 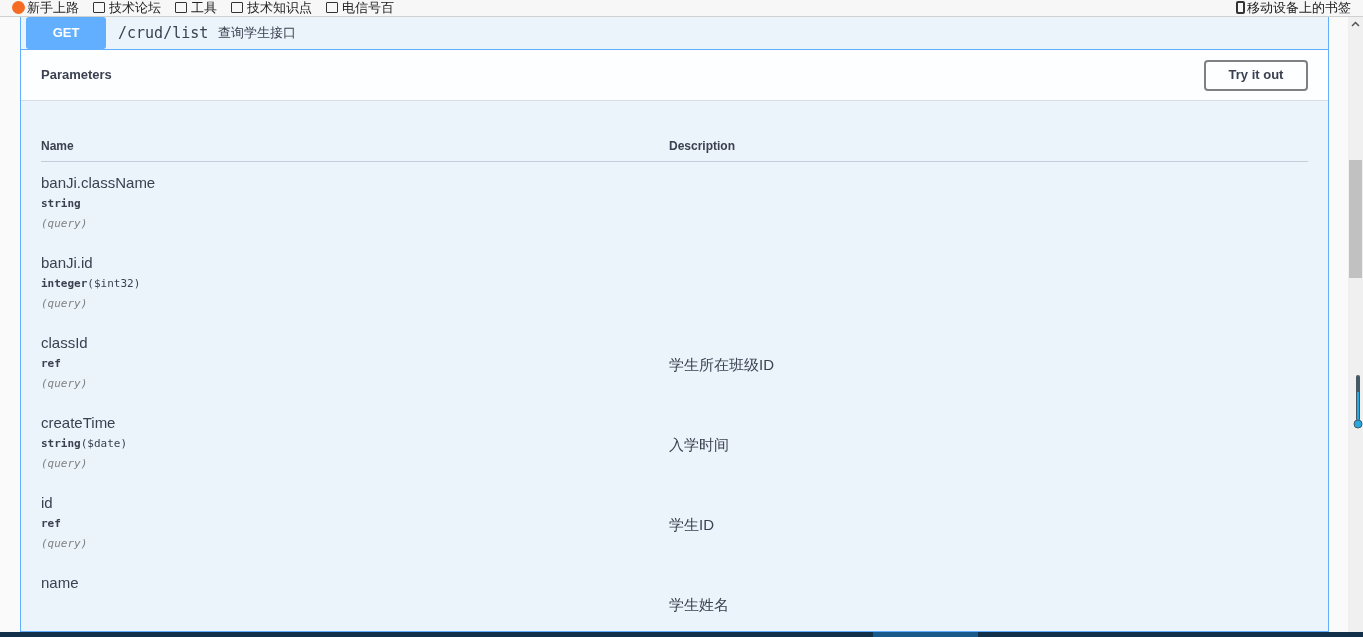 I want to click on try-it-out-button: Try it out, so click(x=1256, y=75).